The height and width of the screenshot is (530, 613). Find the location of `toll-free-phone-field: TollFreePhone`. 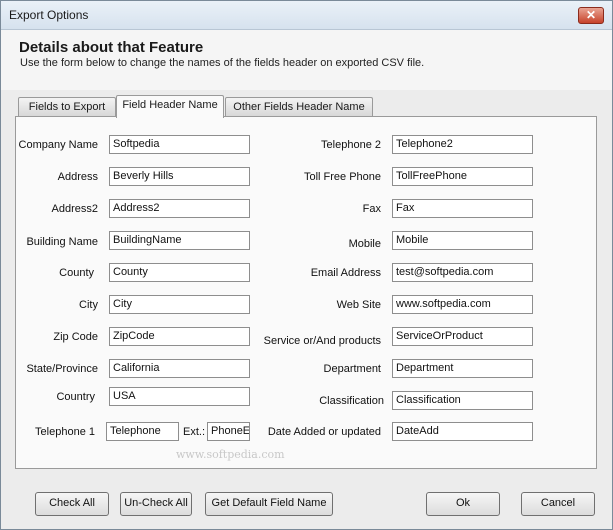

toll-free-phone-field: TollFreePhone is located at coordinates (462, 176).